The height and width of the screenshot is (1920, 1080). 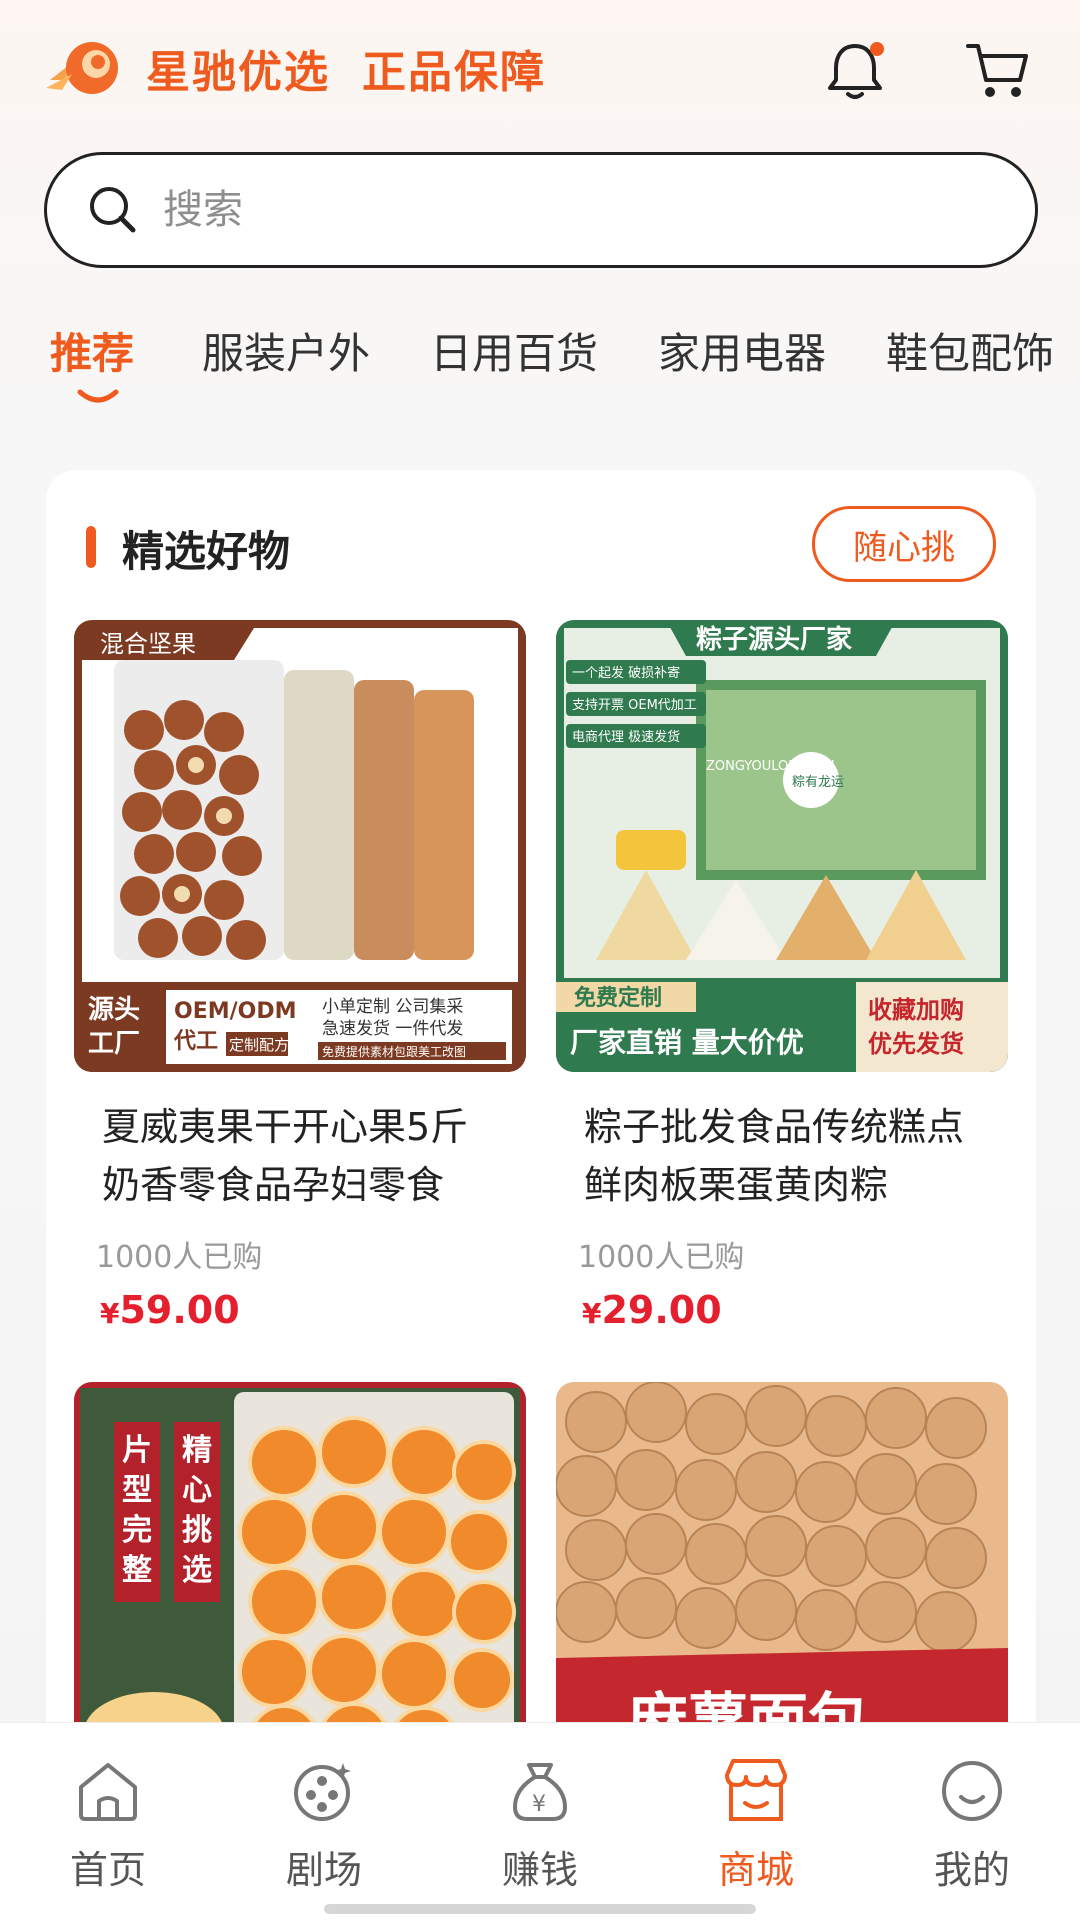 I want to click on money-bag-icon: ¥, so click(x=540, y=1792).